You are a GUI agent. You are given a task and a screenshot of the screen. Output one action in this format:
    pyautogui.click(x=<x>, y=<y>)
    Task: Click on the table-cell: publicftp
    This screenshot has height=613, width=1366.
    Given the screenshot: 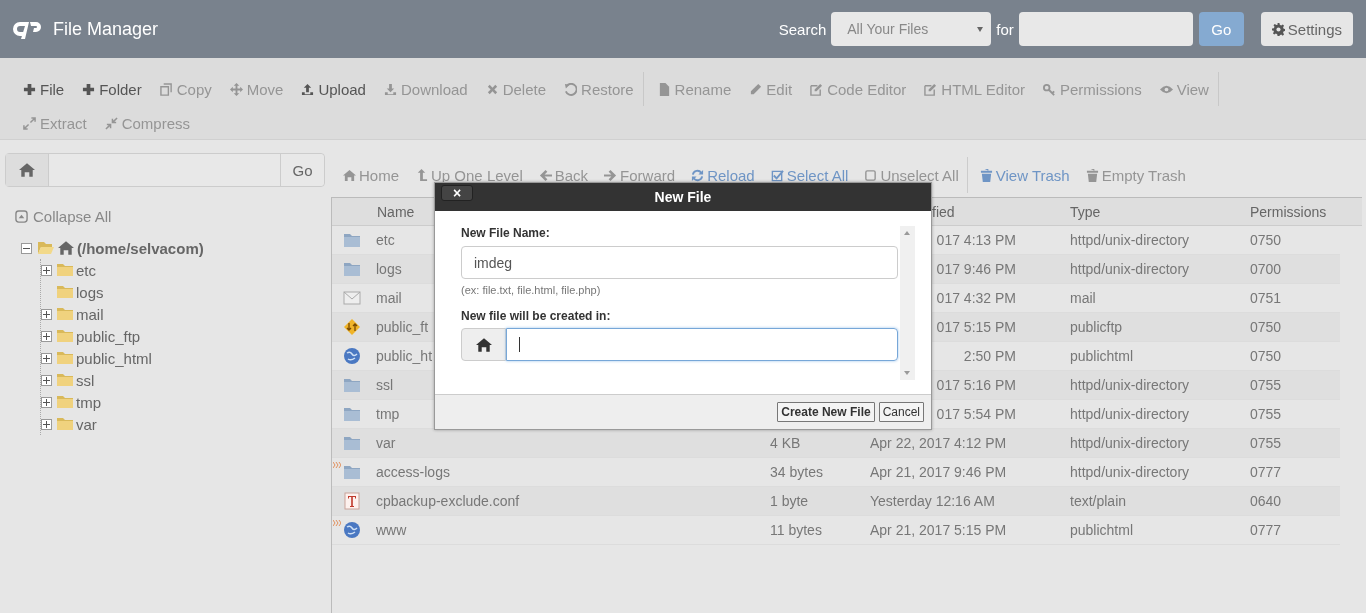 What is the action you would take?
    pyautogui.click(x=1096, y=327)
    